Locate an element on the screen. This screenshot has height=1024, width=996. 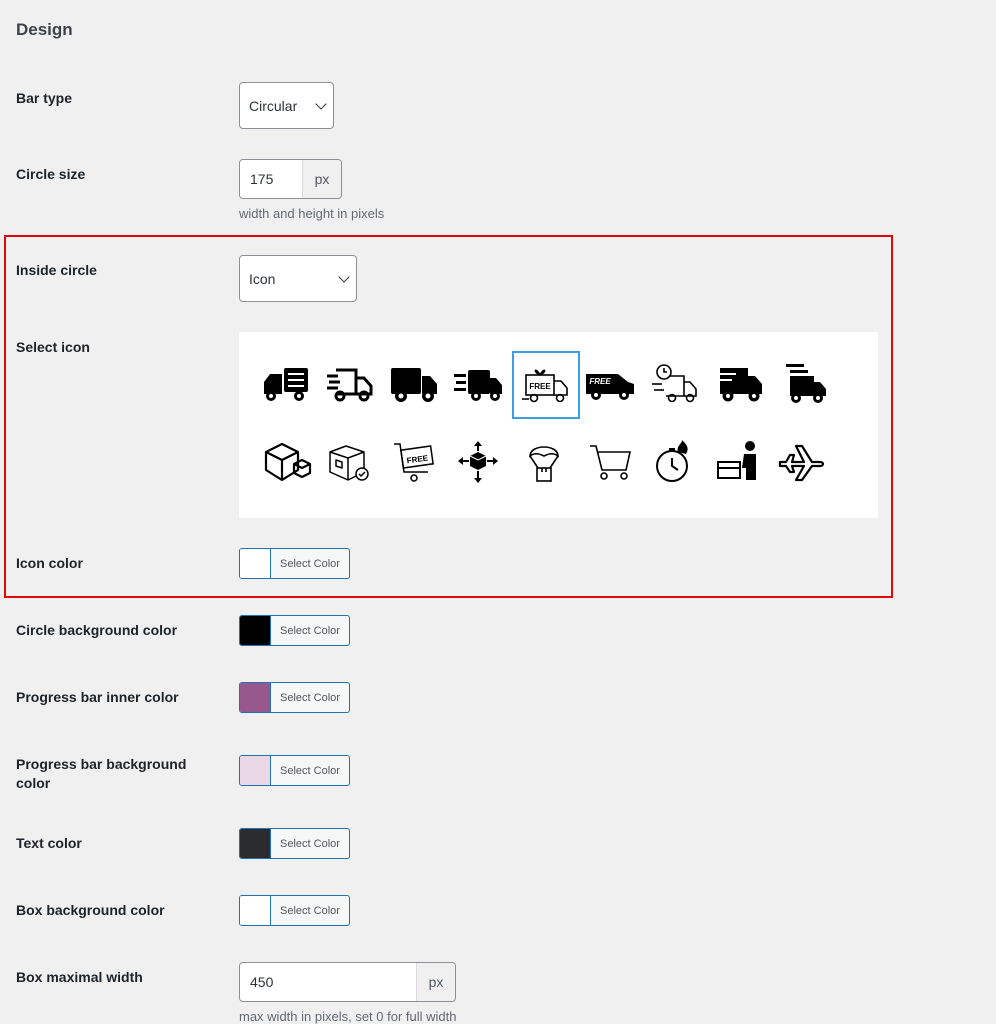
circle-size-label: Circle size is located at coordinates (51, 174).